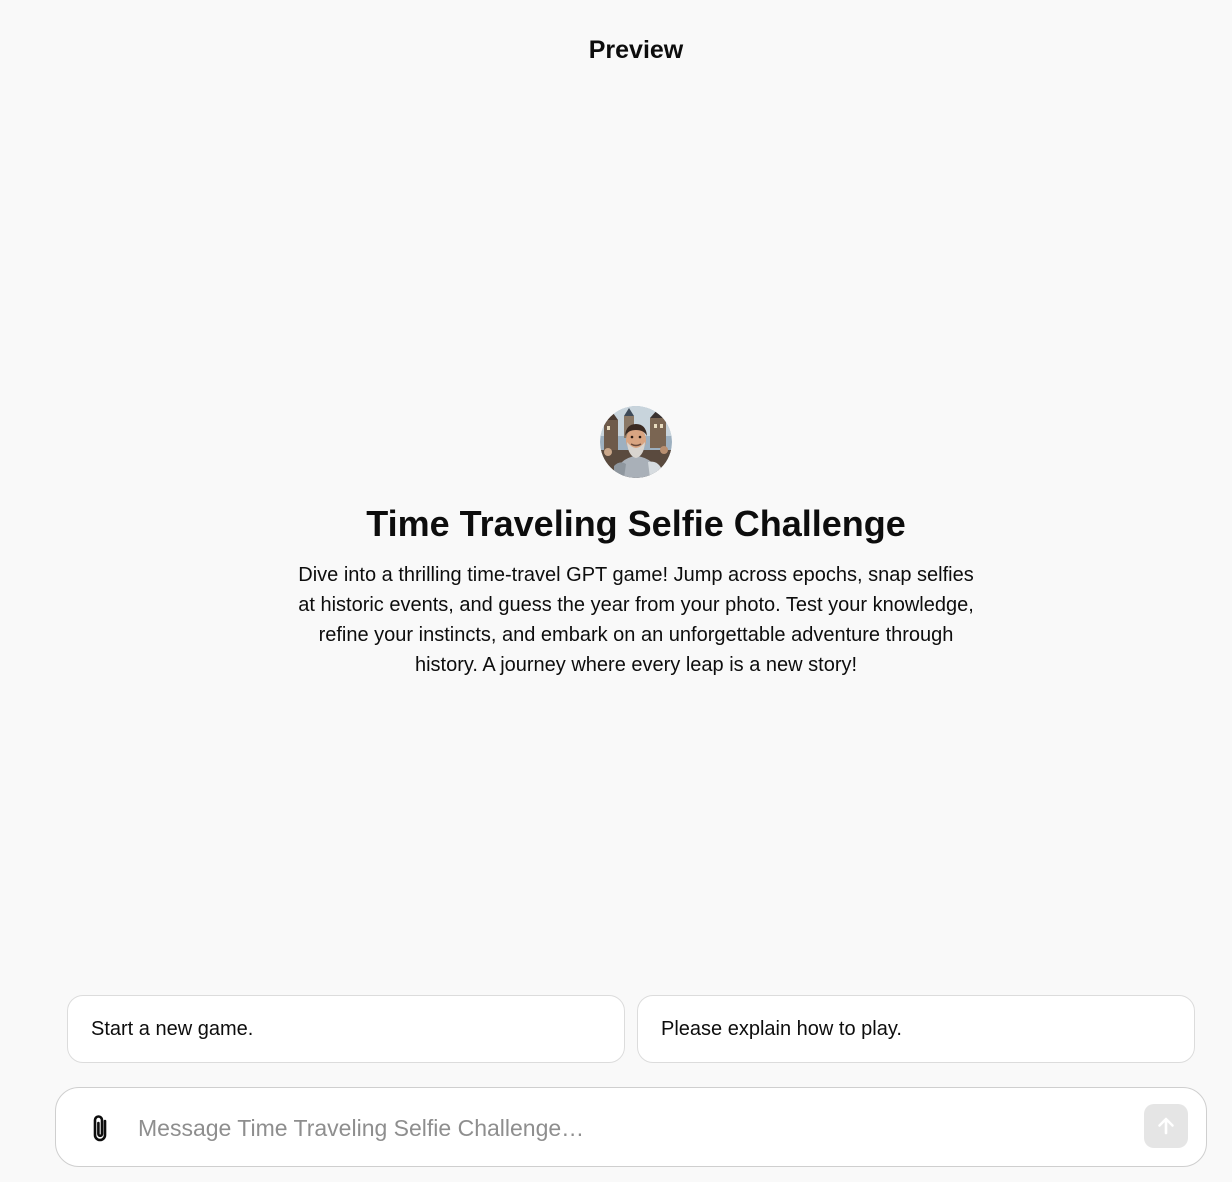 This screenshot has width=1232, height=1182. I want to click on arrow-up-icon, so click(1166, 1126).